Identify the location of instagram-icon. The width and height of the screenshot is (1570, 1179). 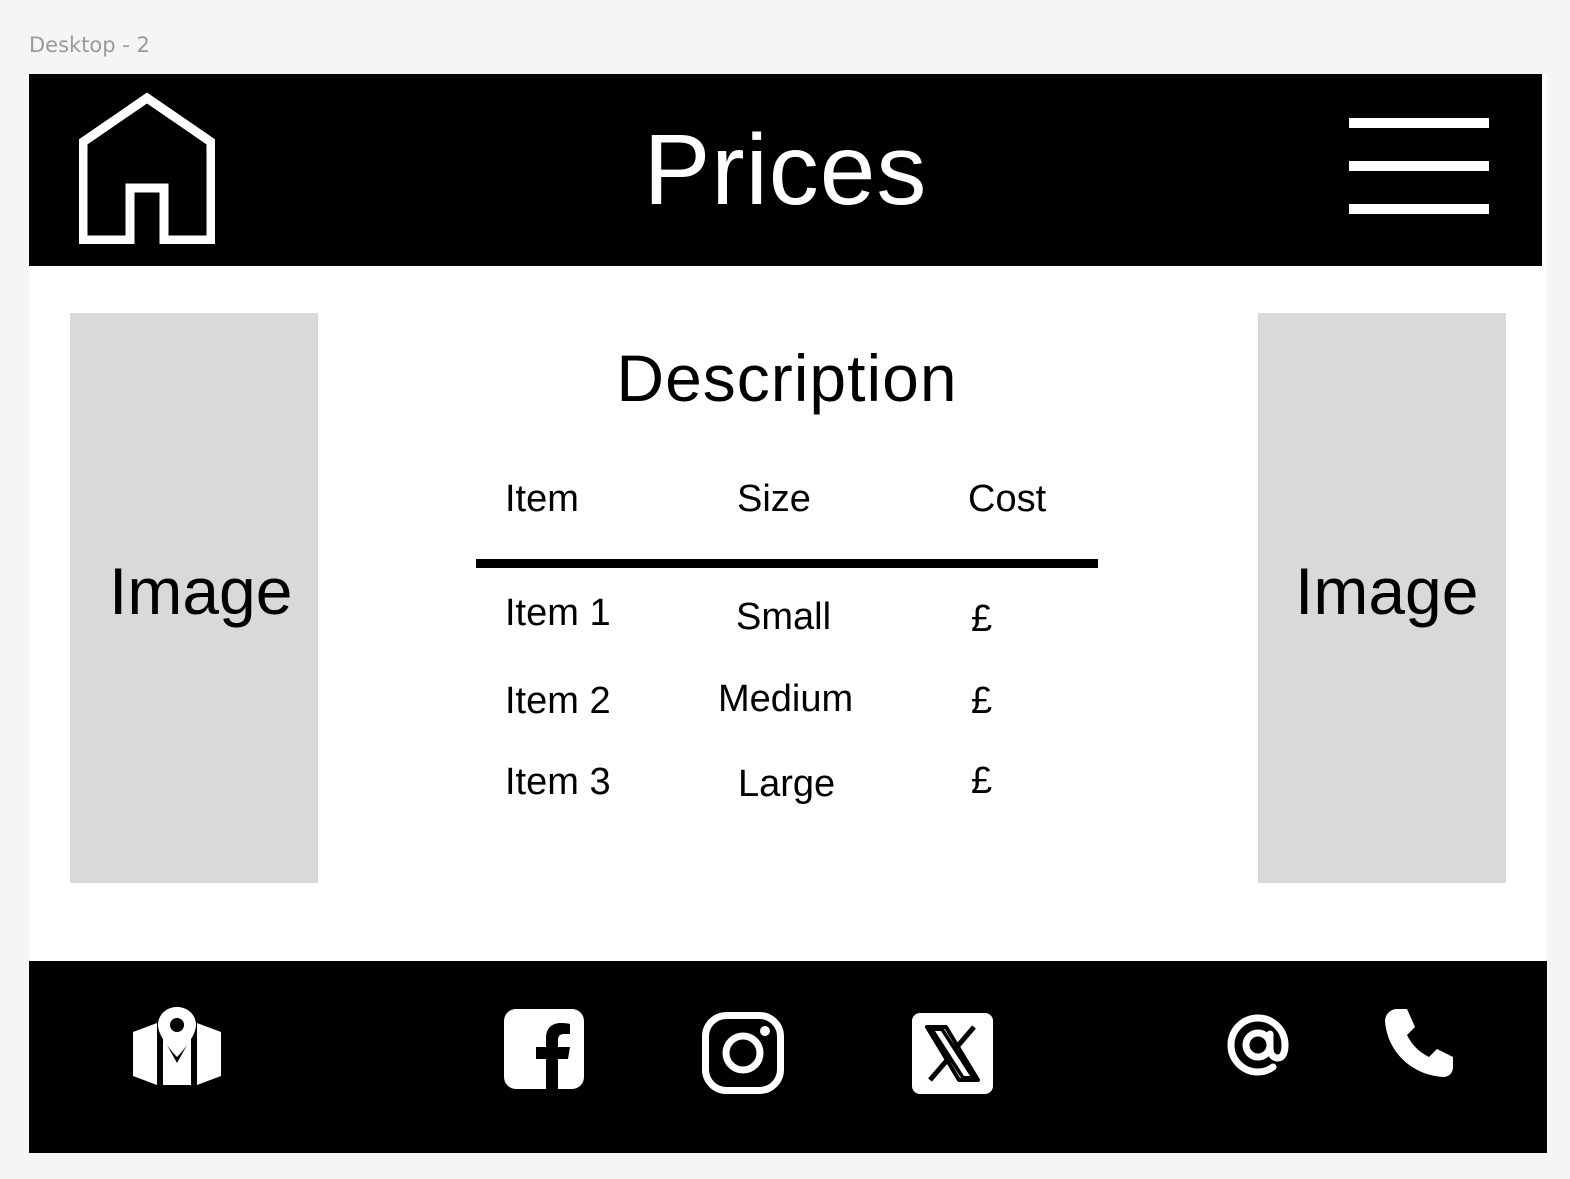
(743, 1053).